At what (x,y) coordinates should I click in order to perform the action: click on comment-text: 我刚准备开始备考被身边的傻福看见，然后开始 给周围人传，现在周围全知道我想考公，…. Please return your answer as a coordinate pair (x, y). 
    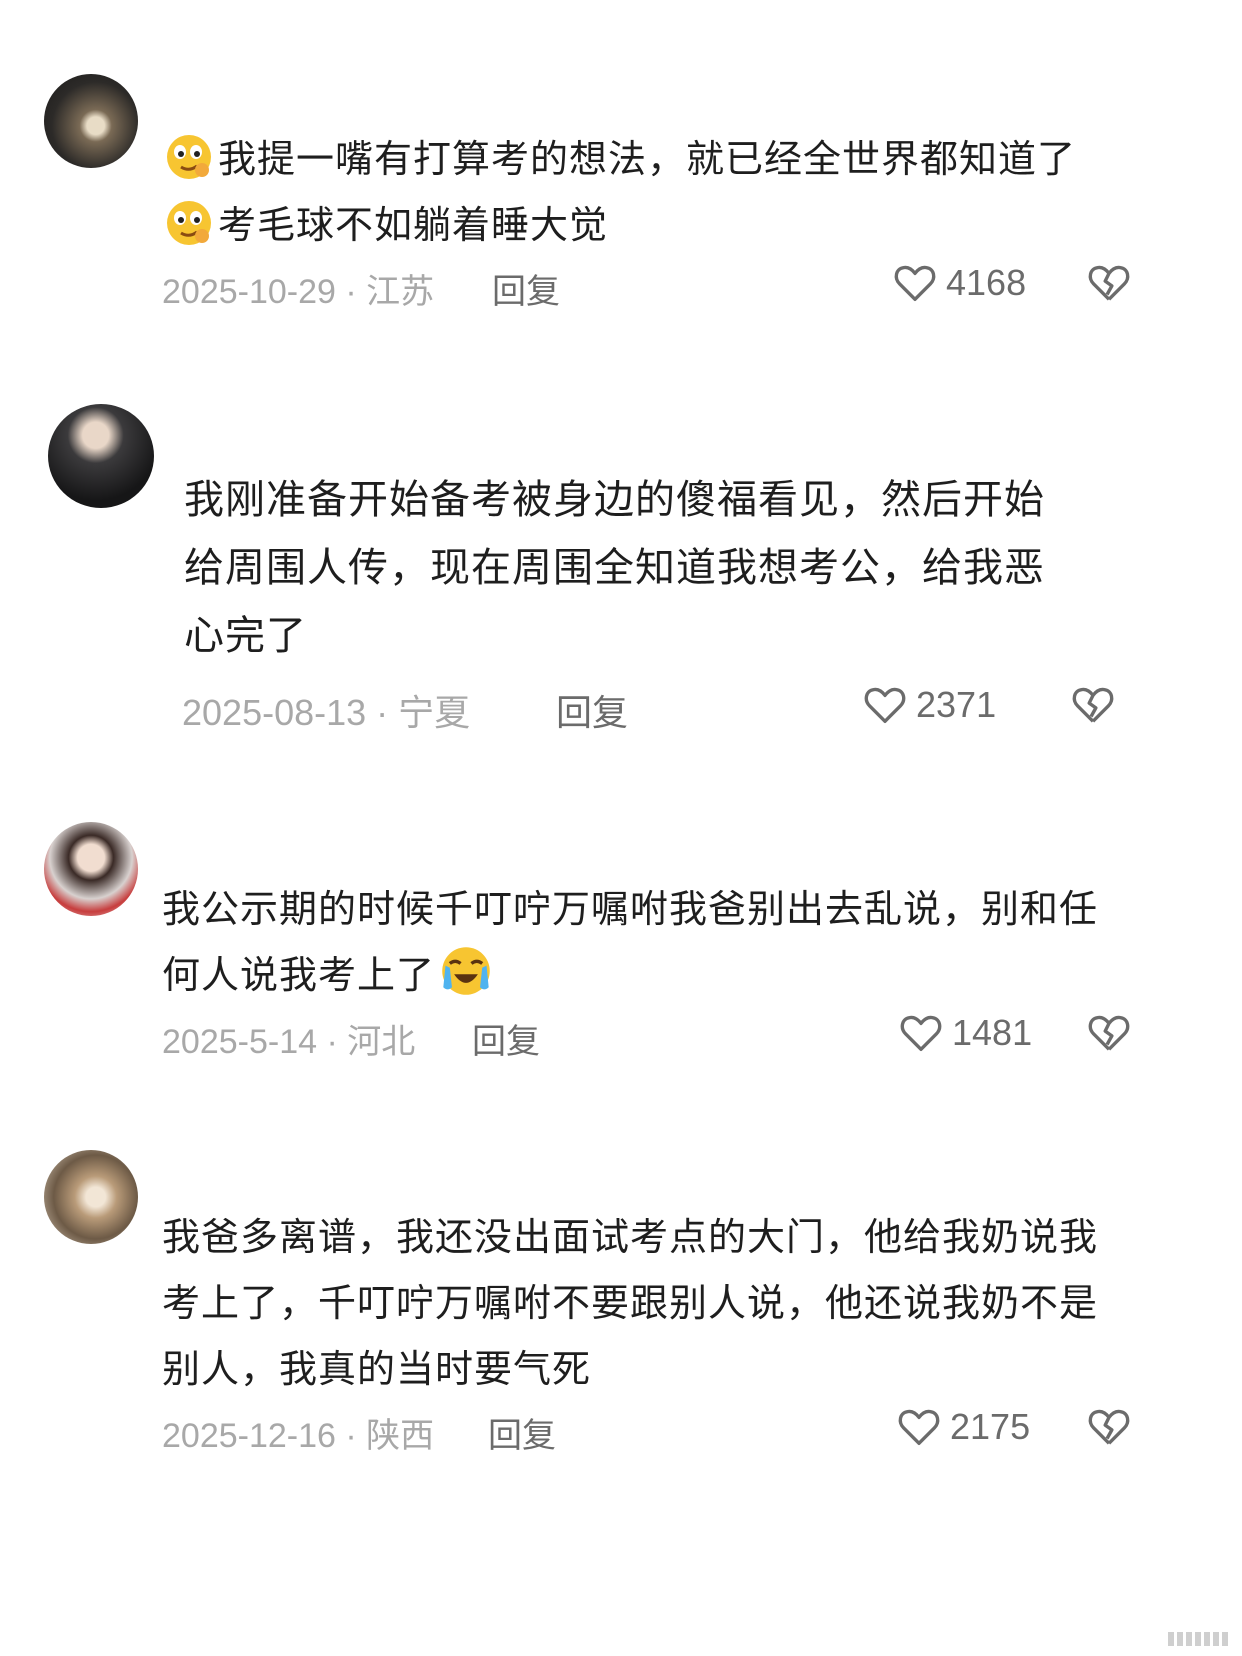
    Looking at the image, I should click on (694, 568).